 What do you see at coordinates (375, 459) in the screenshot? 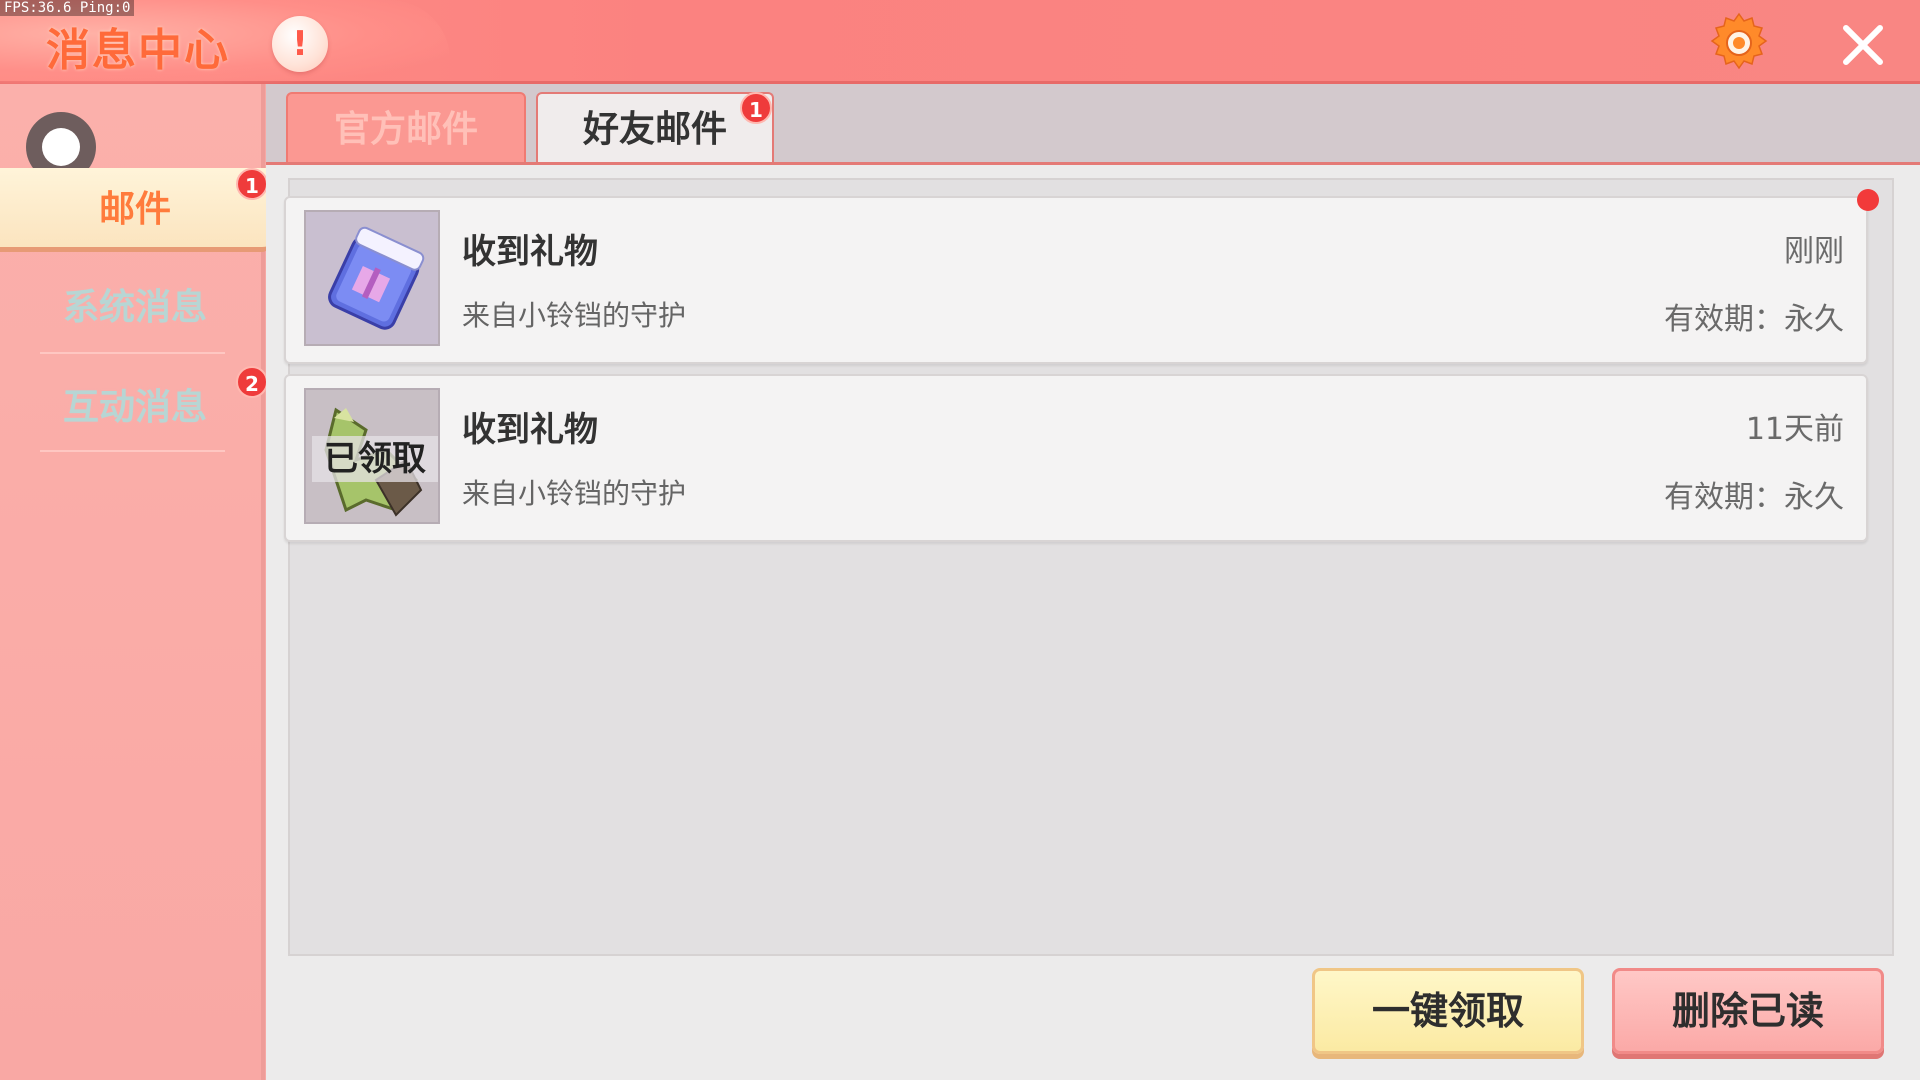
I see `claimed-tag: 已领取` at bounding box center [375, 459].